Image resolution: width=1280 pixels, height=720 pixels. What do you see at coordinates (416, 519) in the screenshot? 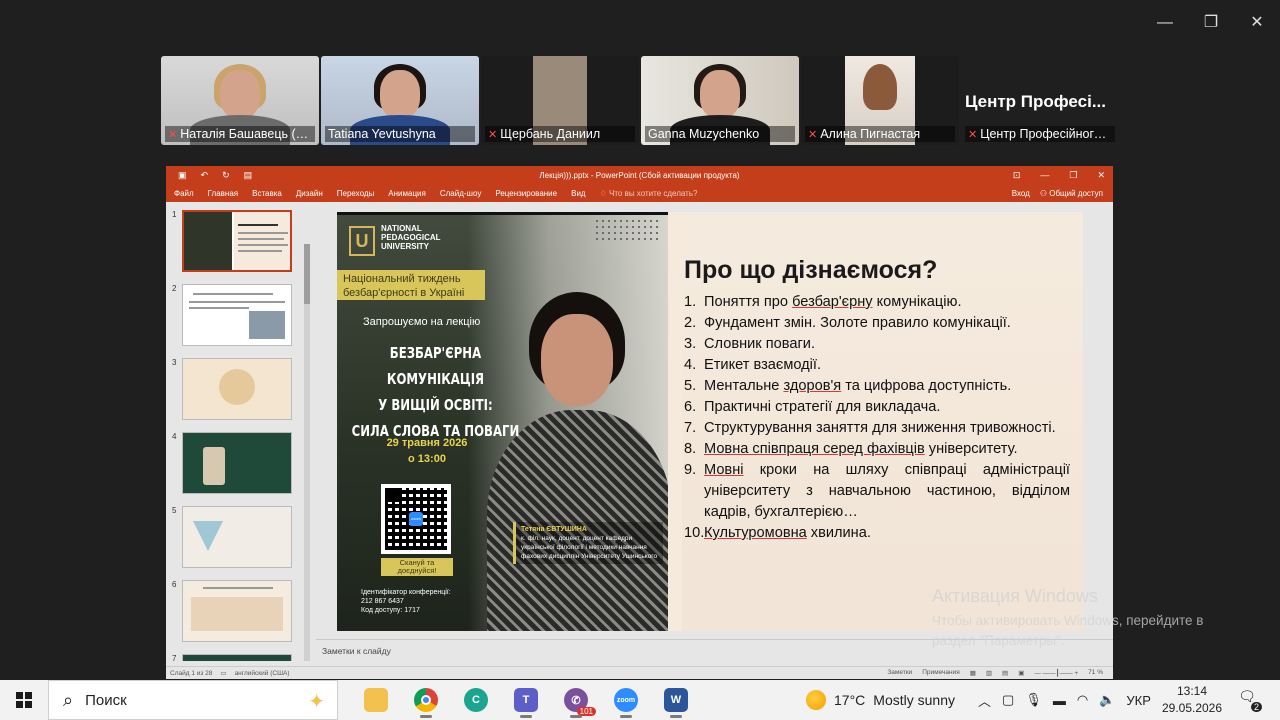
I see `qr-pattern: zoom` at bounding box center [416, 519].